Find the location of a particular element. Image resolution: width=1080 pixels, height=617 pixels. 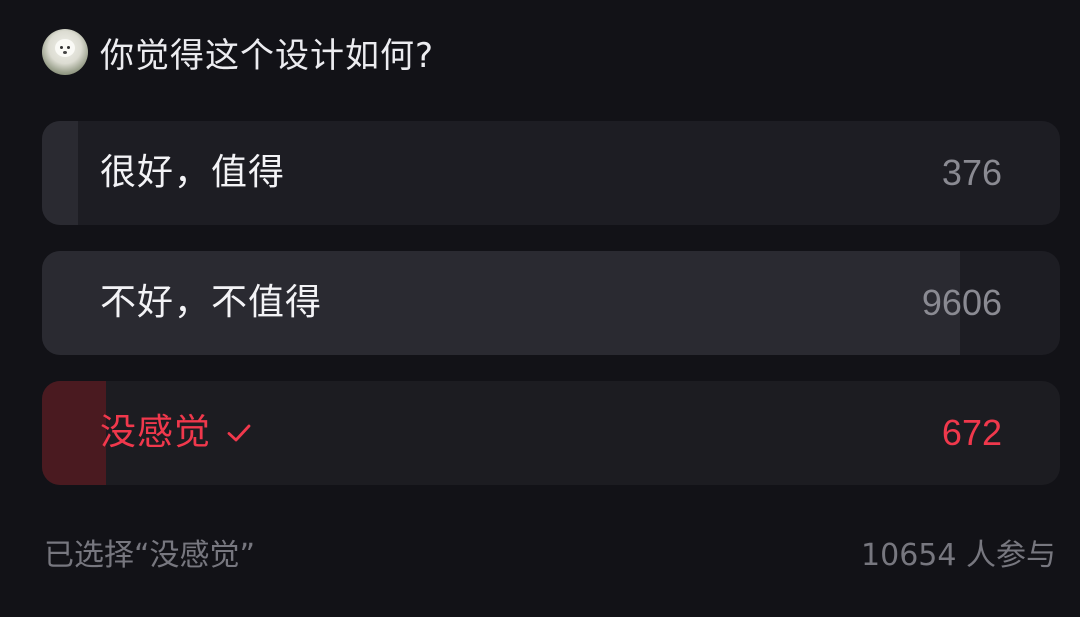

option-label-wrap: 没感觉 is located at coordinates (176, 433).